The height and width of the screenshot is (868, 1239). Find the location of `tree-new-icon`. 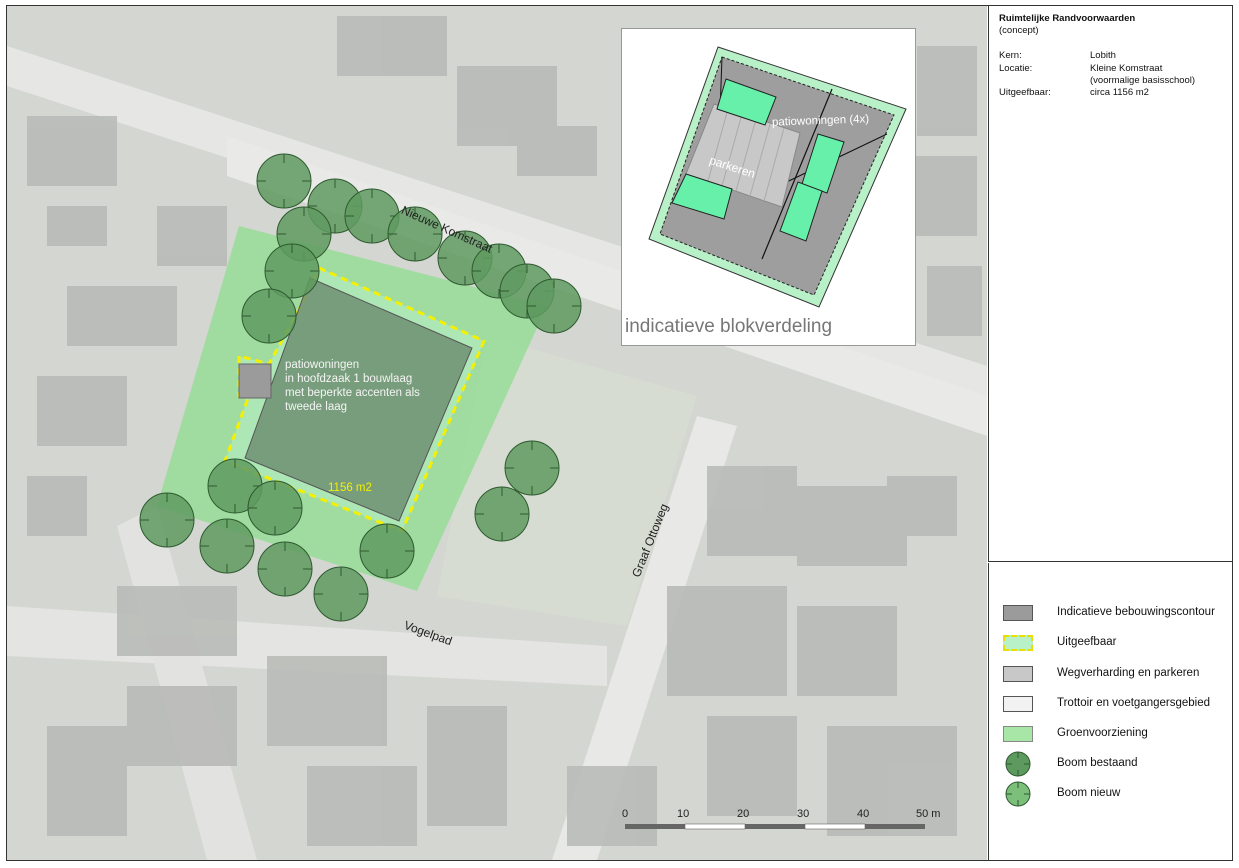

tree-new-icon is located at coordinates (1018, 794).